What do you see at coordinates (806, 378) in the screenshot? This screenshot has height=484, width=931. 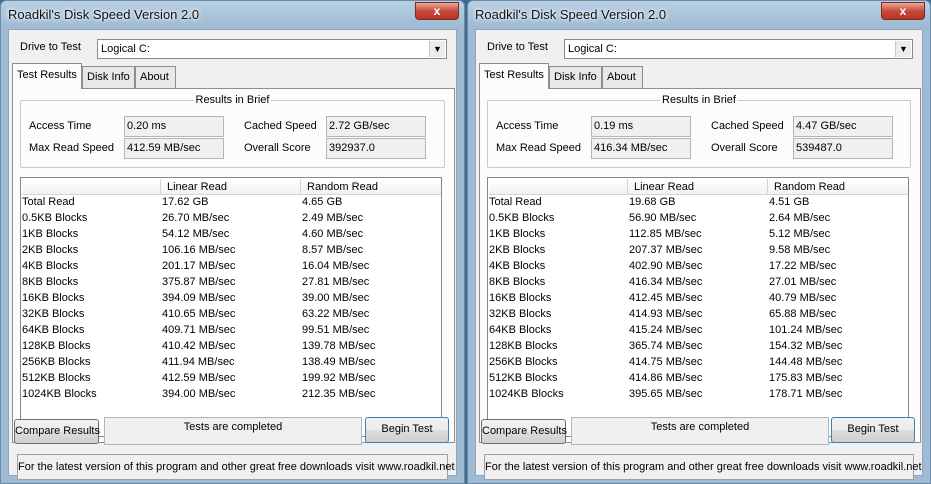 I see `random-read-cell: 175.83 MB/sec` at bounding box center [806, 378].